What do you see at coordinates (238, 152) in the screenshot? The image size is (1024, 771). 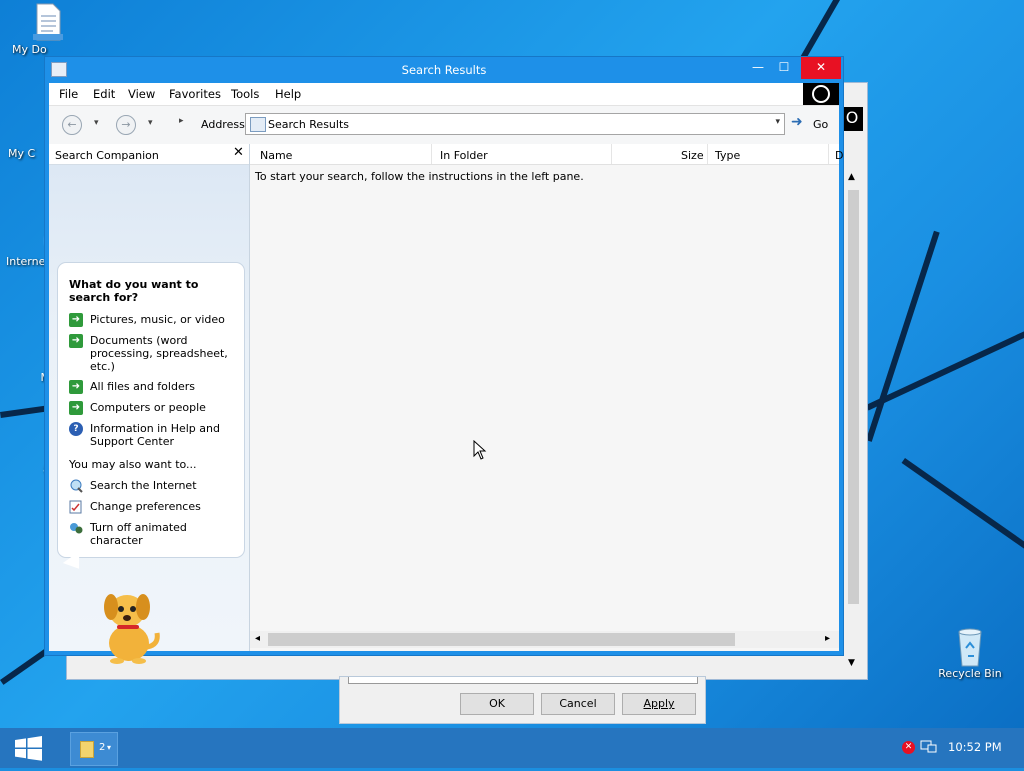 I see `pane-close-icon: ✕` at bounding box center [238, 152].